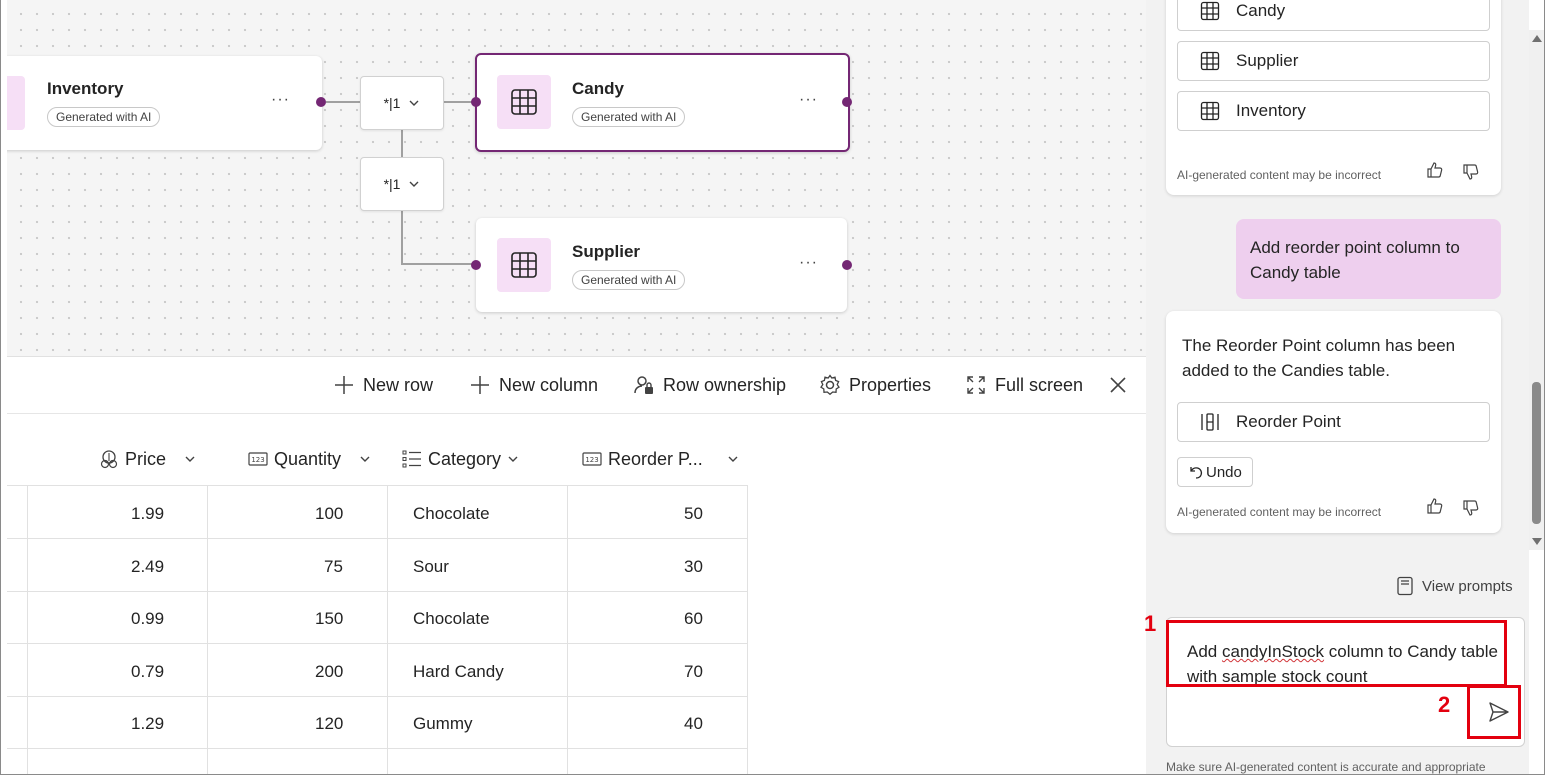 This screenshot has height=775, width=1545. What do you see at coordinates (1537, 541) in the screenshot?
I see `scroll-down-arrow` at bounding box center [1537, 541].